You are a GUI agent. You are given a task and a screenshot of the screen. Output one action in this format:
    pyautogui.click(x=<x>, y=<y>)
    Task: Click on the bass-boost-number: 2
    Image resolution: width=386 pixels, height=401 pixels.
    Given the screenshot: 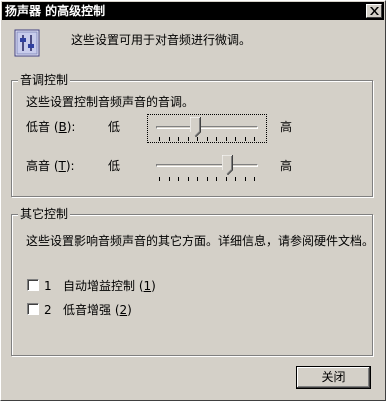 What is the action you would take?
    pyautogui.click(x=48, y=310)
    